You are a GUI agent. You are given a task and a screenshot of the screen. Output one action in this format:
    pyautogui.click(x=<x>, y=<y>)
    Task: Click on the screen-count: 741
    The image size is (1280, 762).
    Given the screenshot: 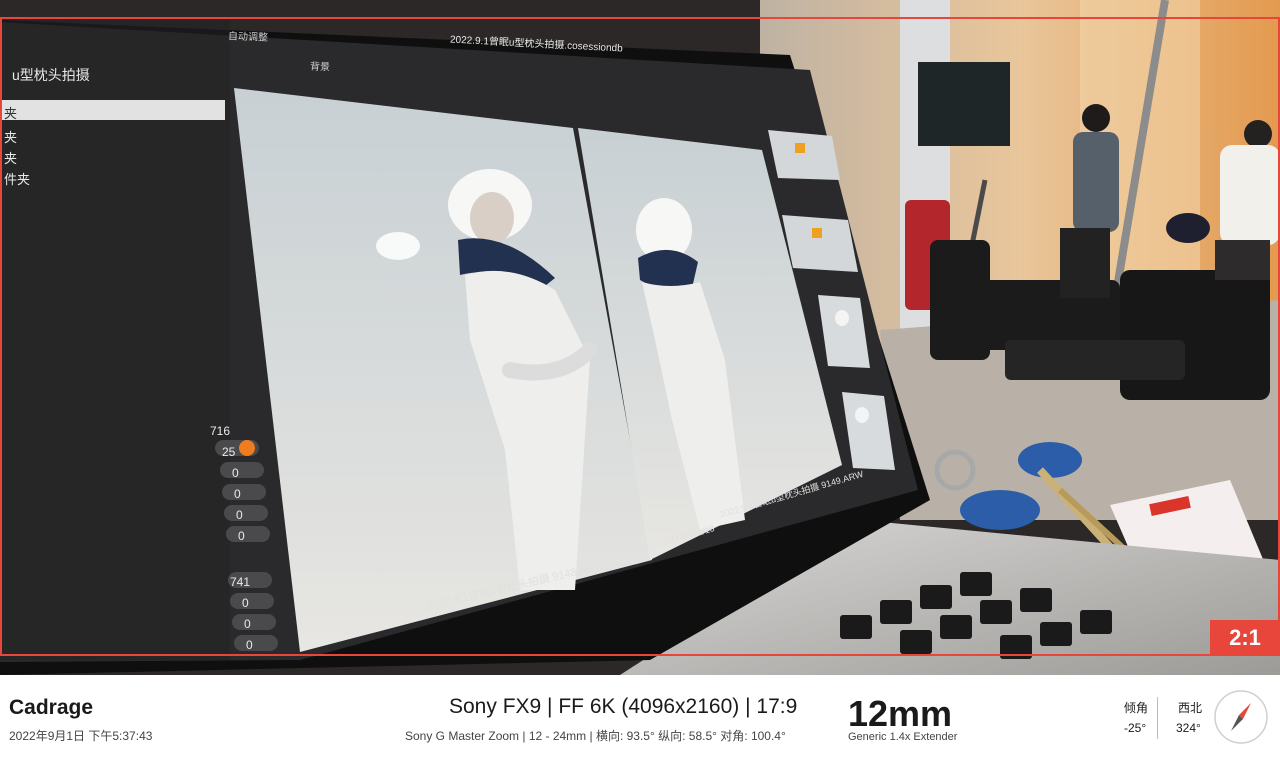 What is the action you would take?
    pyautogui.click(x=240, y=582)
    